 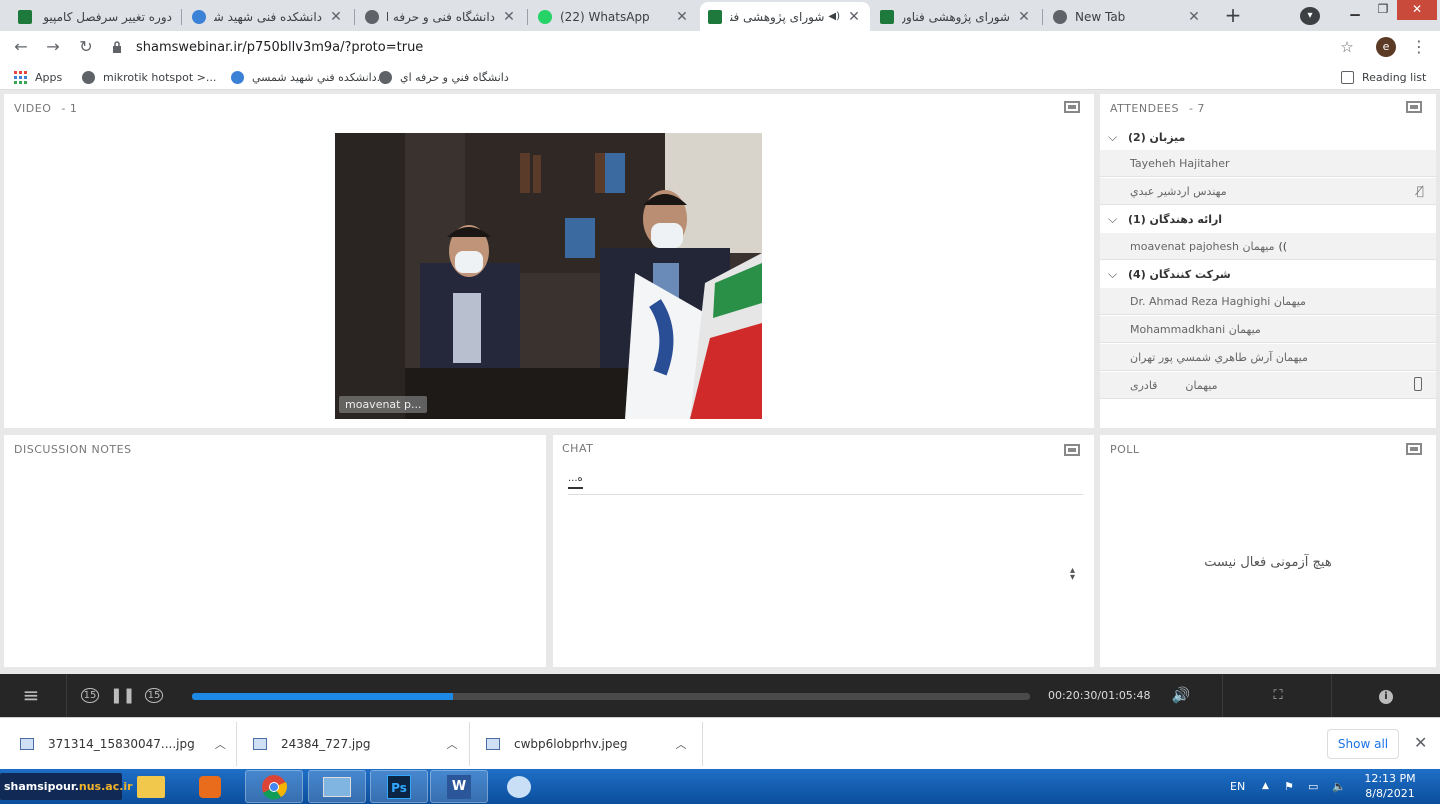 What do you see at coordinates (73, 449) in the screenshot?
I see `notes-panel-title: DISCUSSION NOTES` at bounding box center [73, 449].